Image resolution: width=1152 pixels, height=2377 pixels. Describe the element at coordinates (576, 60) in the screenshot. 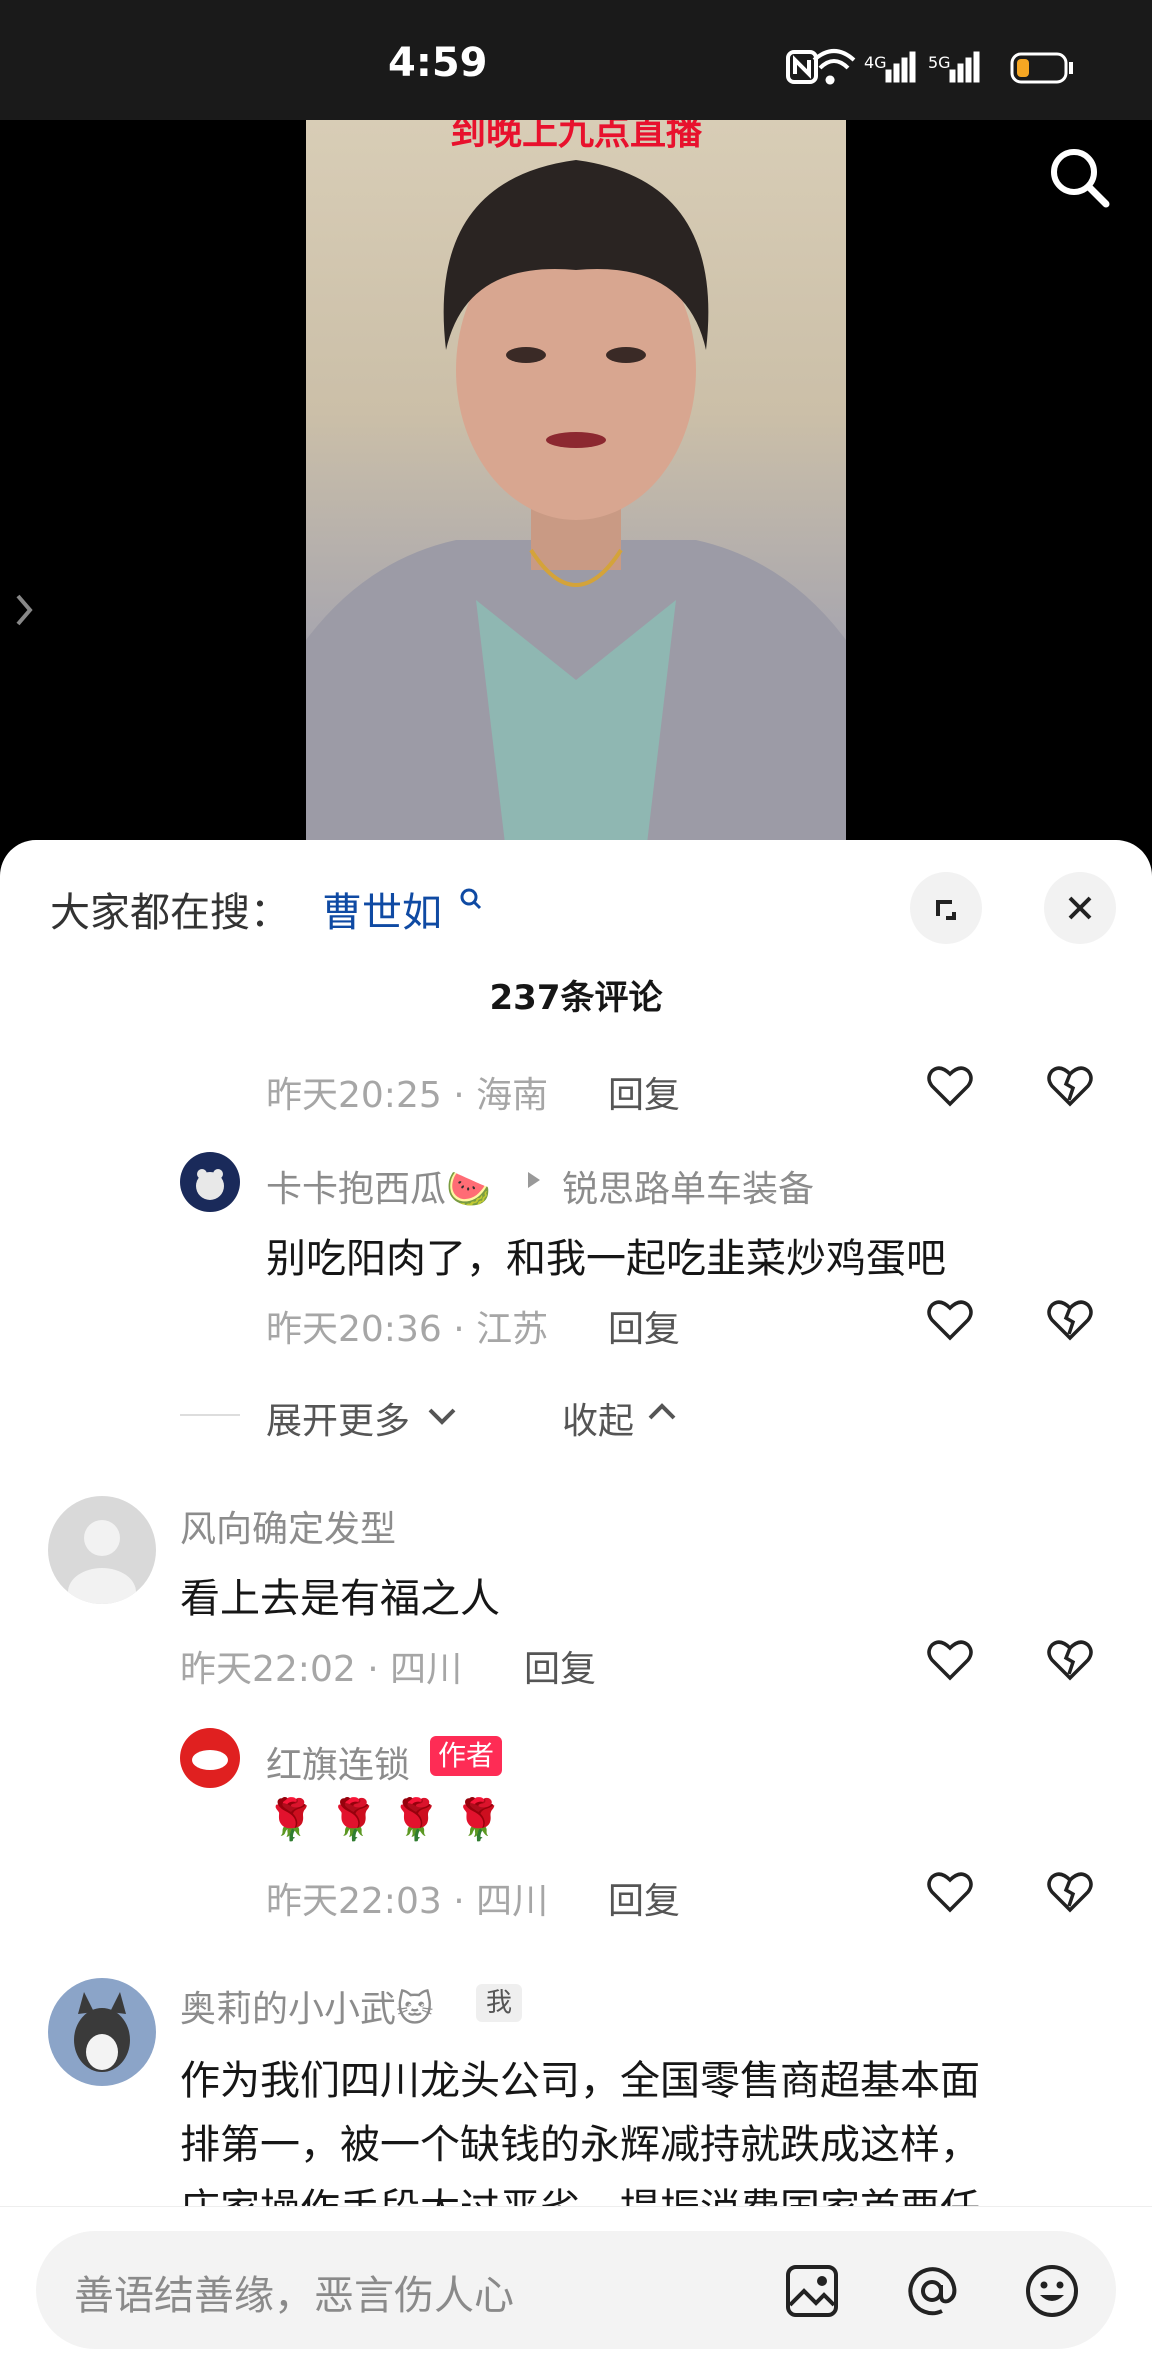

I see `status-bar: 4:59 4G 5G` at that location.